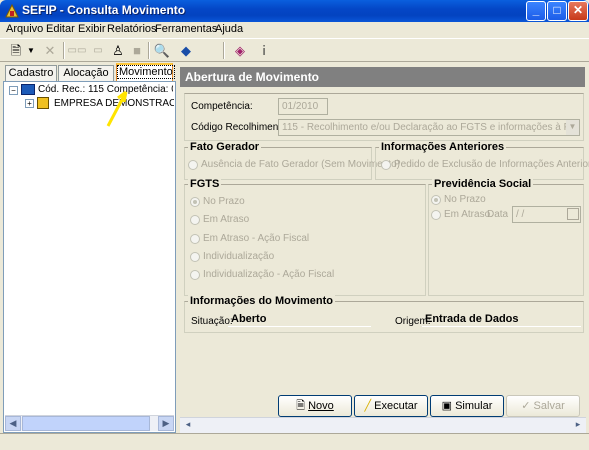 The image size is (589, 450). What do you see at coordinates (60, 29) in the screenshot?
I see `menu-editar: Editar` at bounding box center [60, 29].